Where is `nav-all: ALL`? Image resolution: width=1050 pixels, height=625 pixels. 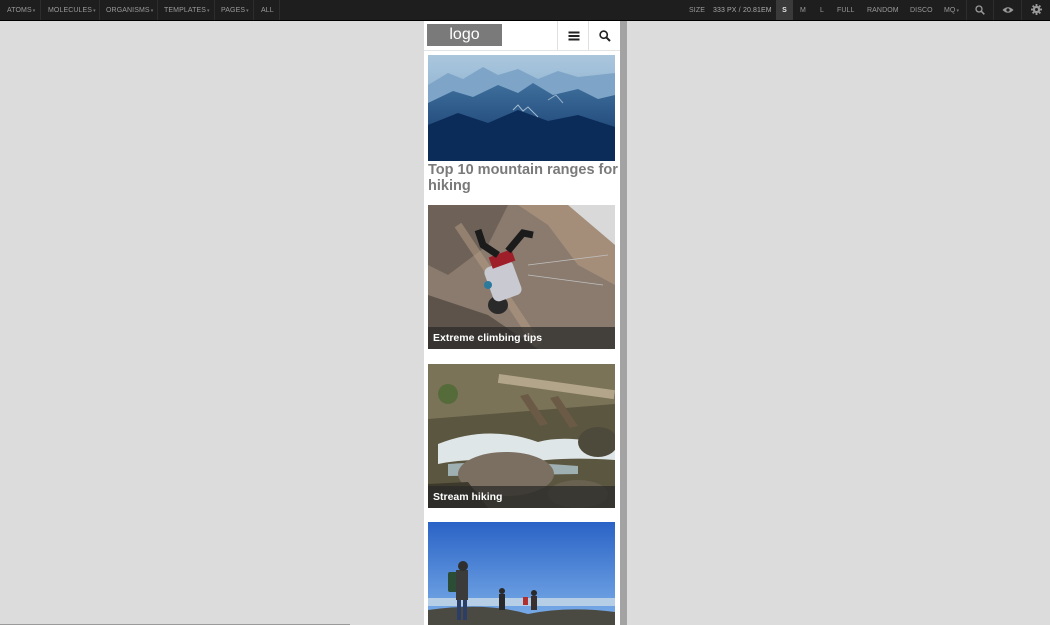 nav-all: ALL is located at coordinates (267, 10).